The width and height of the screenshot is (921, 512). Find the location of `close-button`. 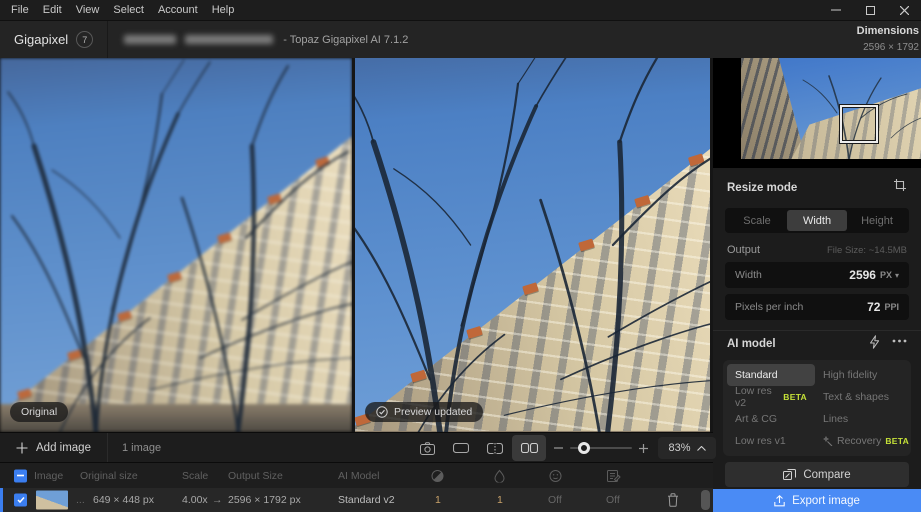

close-button is located at coordinates (904, 10).